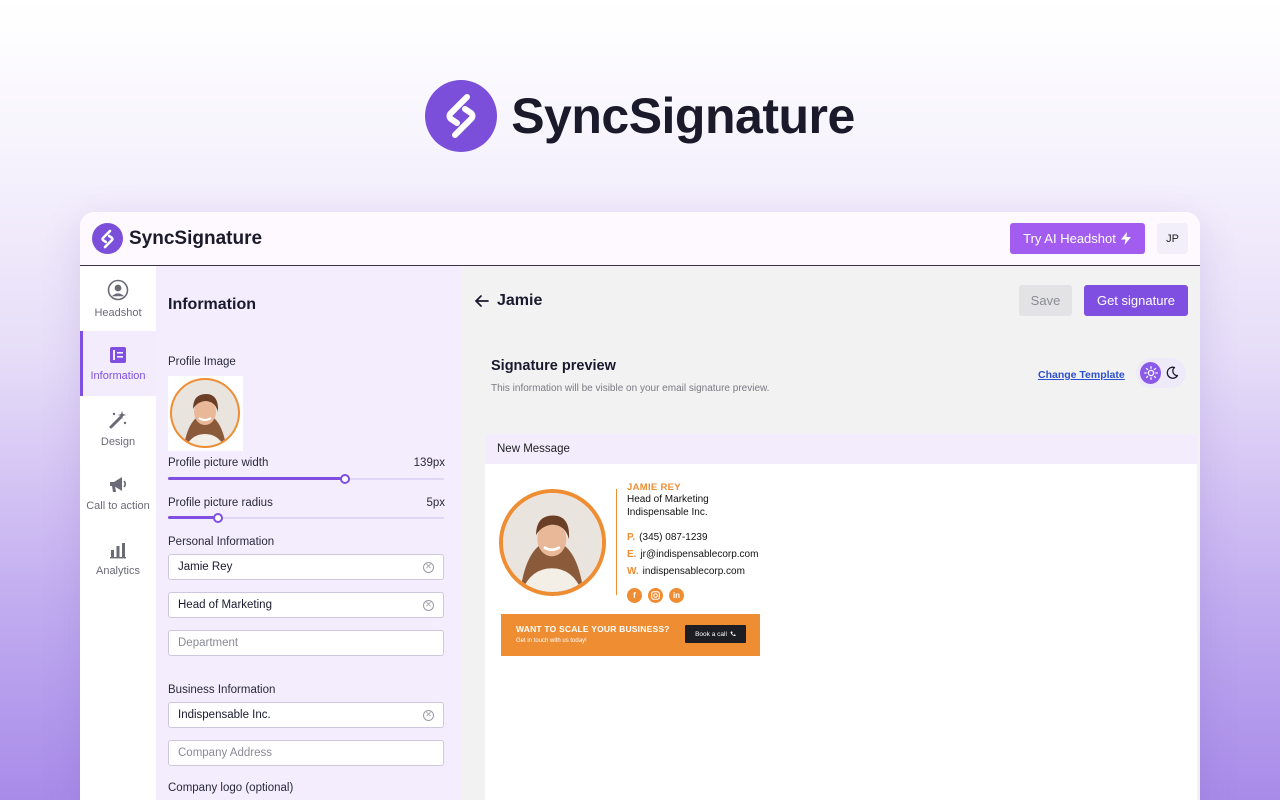 The height and width of the screenshot is (800, 1280). What do you see at coordinates (634, 595) in the screenshot?
I see `facebook-icon: f` at bounding box center [634, 595].